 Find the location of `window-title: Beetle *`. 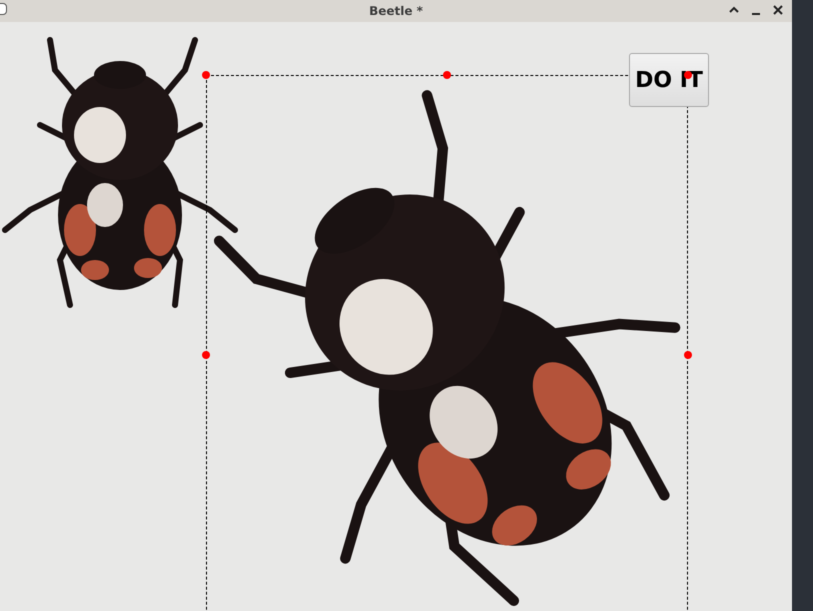

window-title: Beetle * is located at coordinates (396, 11).